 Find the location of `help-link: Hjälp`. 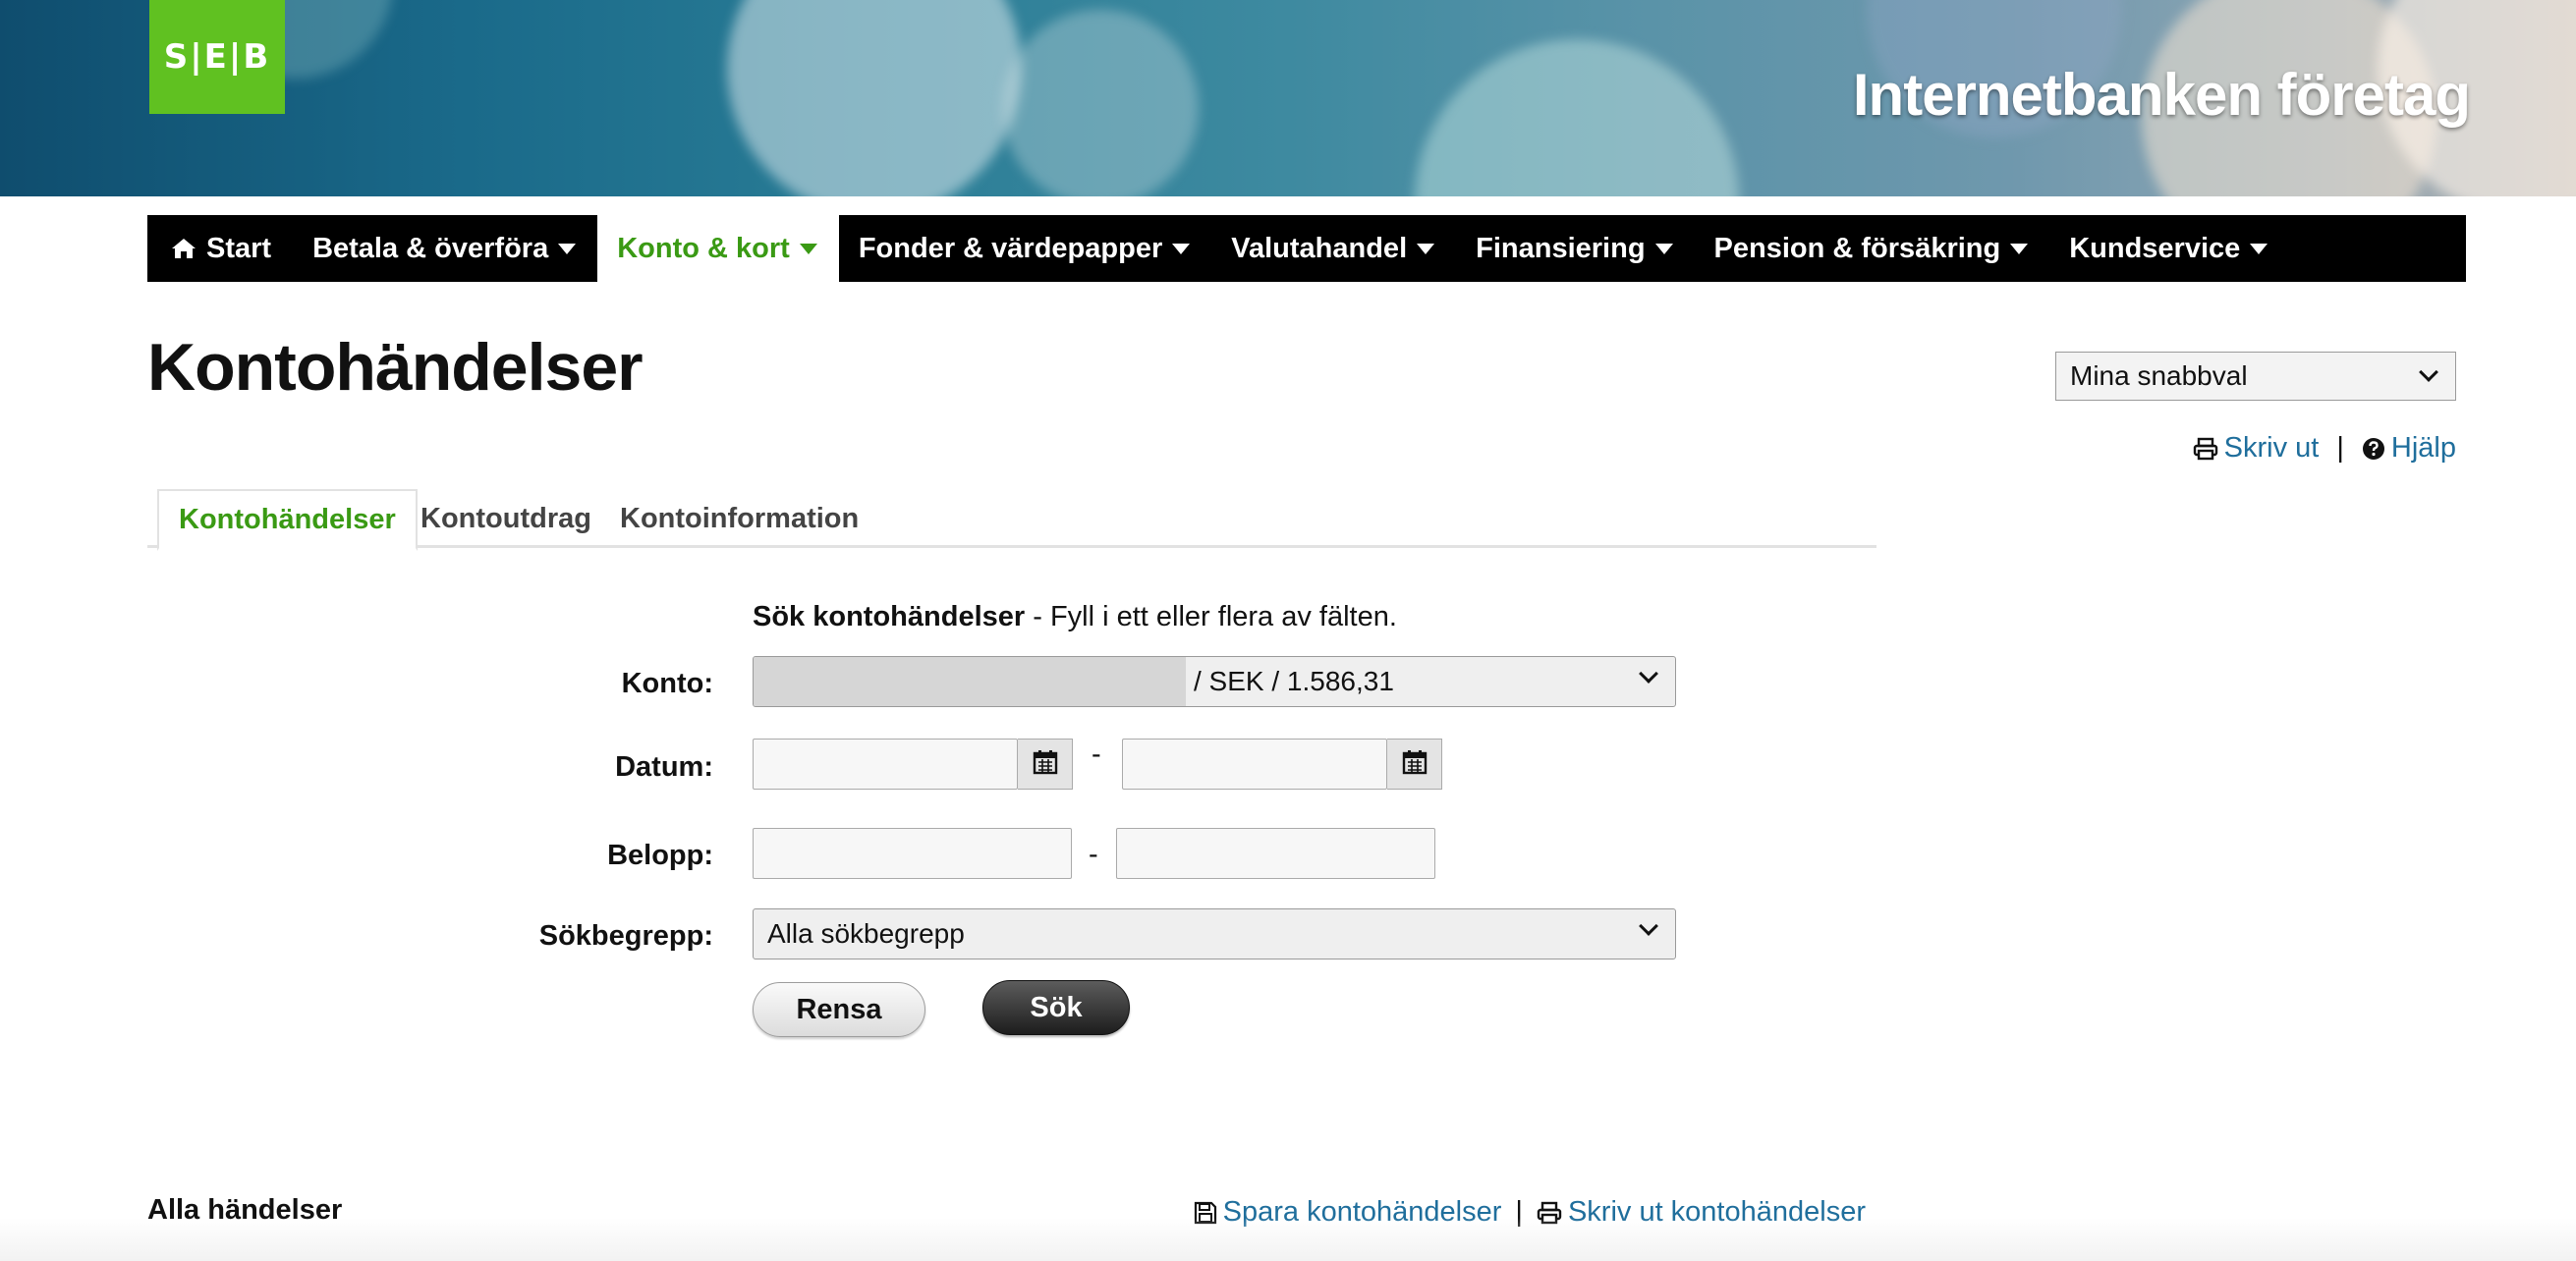

help-link: Hjälp is located at coordinates (2409, 448).